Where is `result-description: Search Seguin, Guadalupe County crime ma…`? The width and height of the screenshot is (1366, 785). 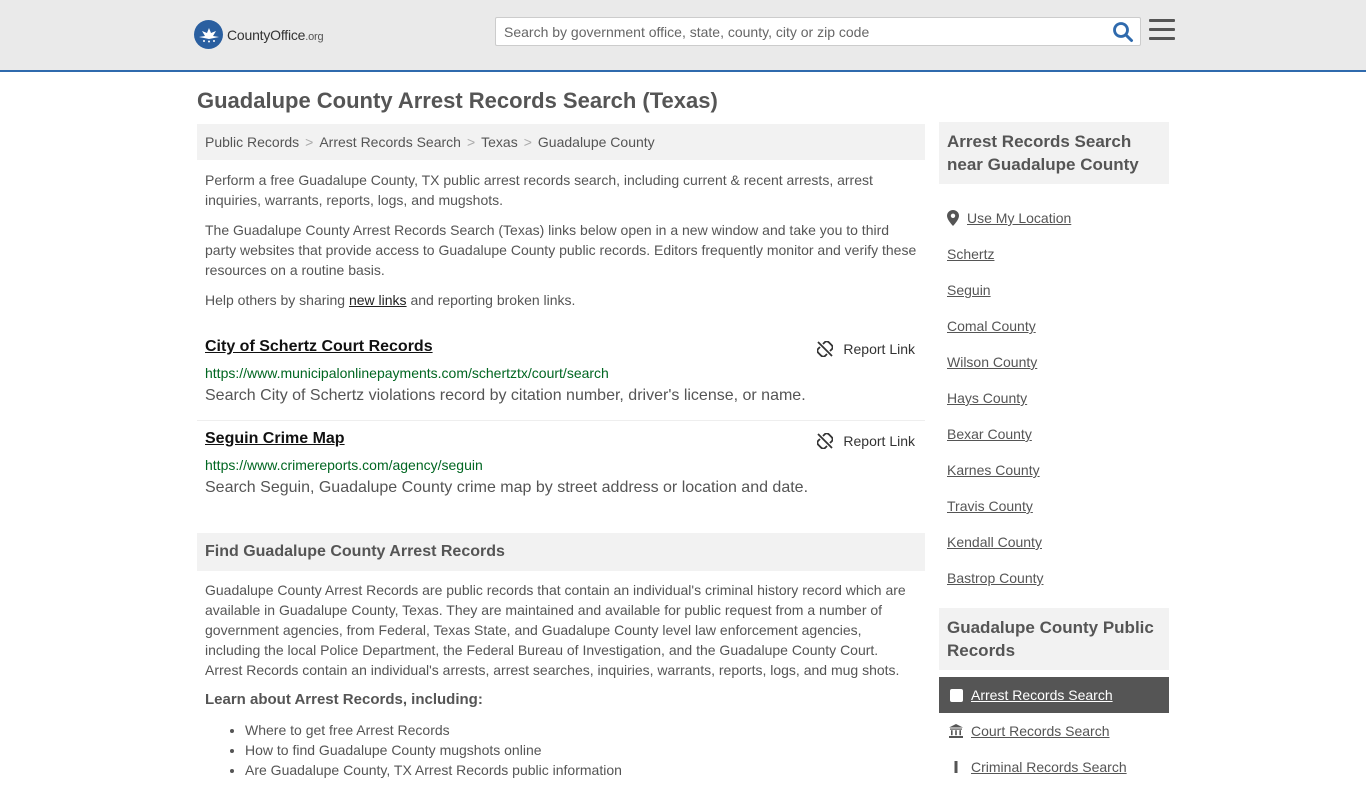 result-description: Search Seguin, Guadalupe County crime ma… is located at coordinates (507, 487).